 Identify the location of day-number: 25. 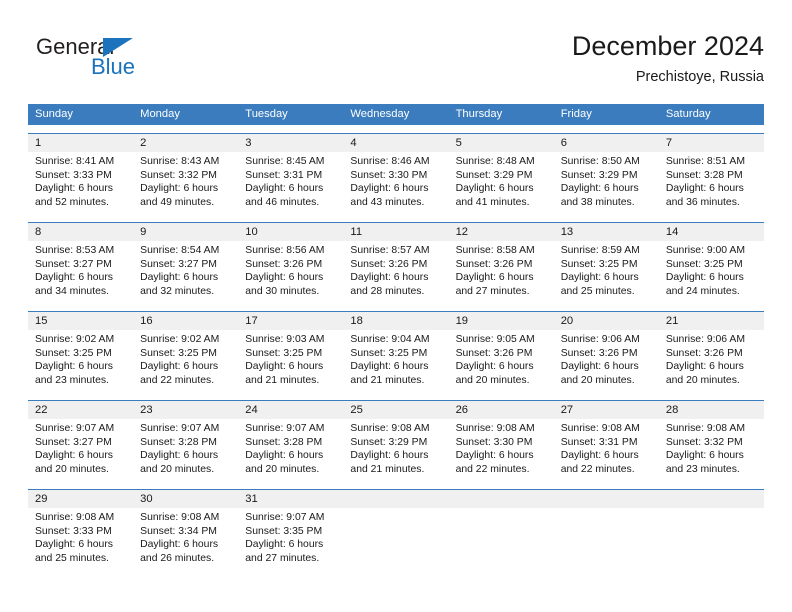
(356, 410).